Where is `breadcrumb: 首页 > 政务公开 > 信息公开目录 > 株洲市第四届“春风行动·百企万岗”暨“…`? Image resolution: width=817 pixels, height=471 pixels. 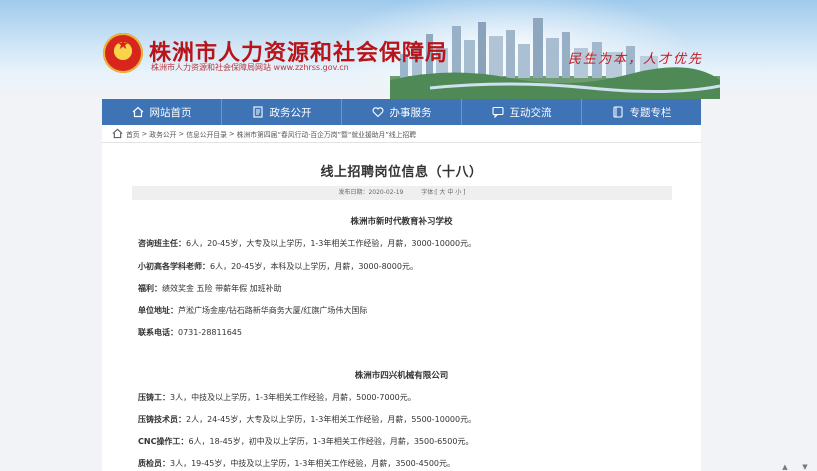
breadcrumb: 首页 > 政务公开 > 信息公开目录 > 株洲市第四届“春风行动·百企万岗”暨“… is located at coordinates (401, 134).